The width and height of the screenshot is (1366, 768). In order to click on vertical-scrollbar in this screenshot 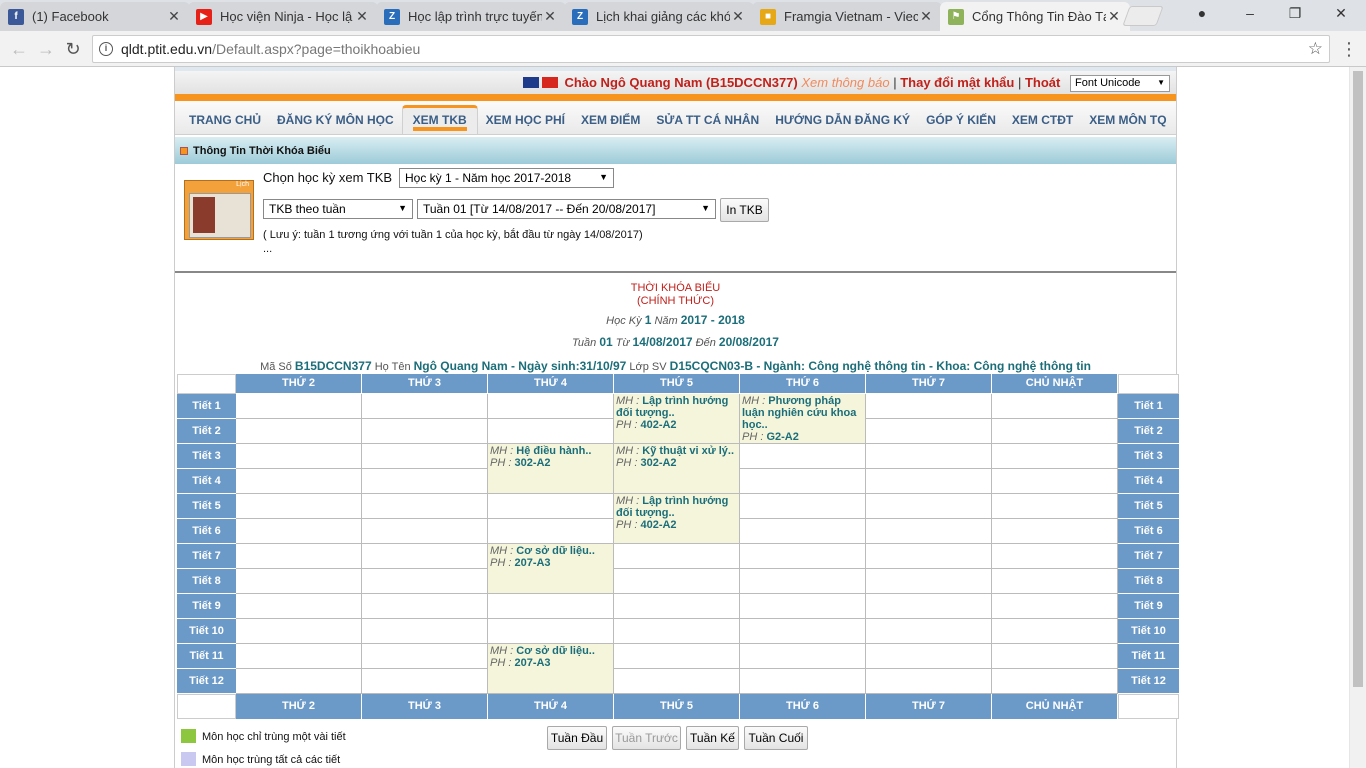, I will do `click(1357, 417)`.